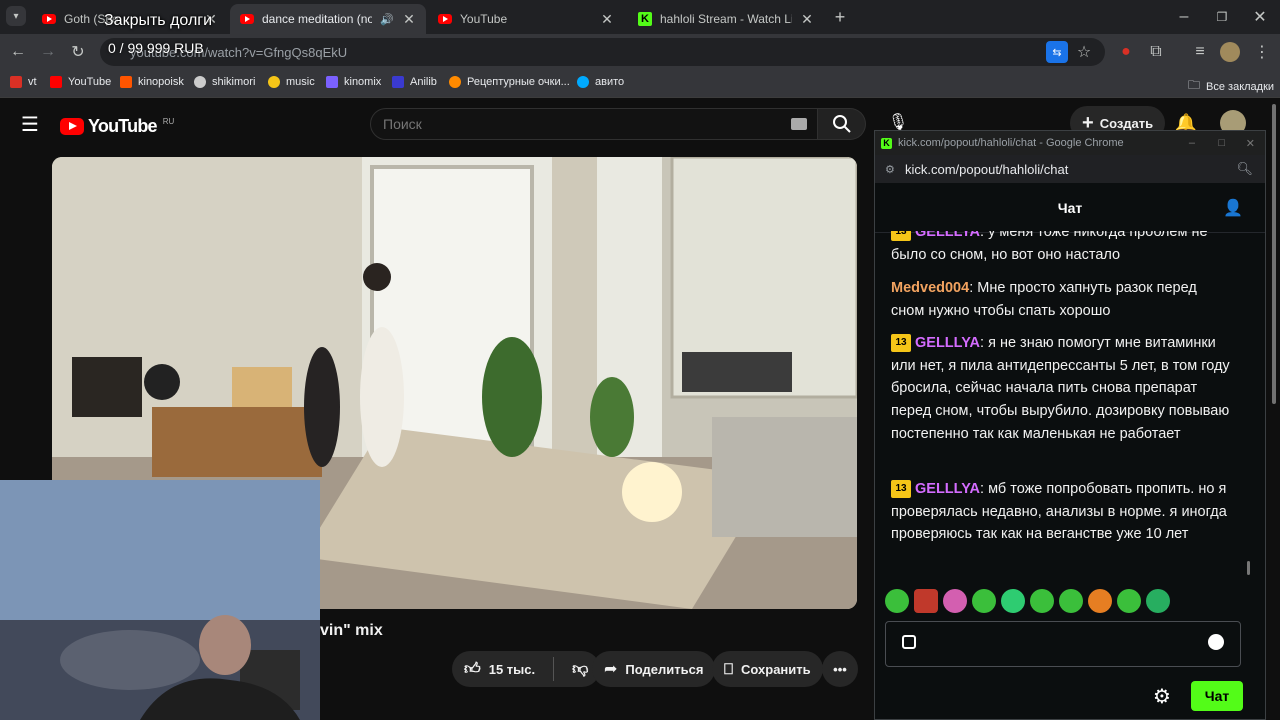 This screenshot has height=720, width=1280. I want to click on site-info-icon: ⚙, so click(890, 169).